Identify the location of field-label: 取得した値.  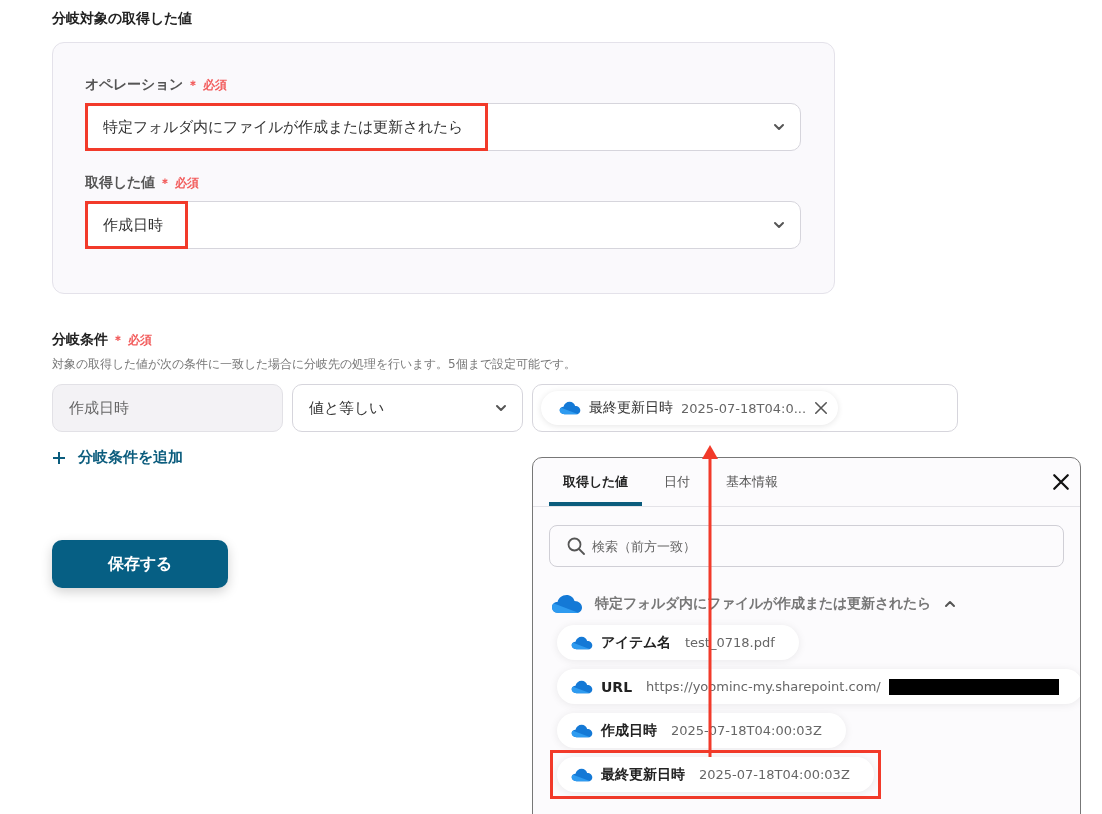
(120, 183).